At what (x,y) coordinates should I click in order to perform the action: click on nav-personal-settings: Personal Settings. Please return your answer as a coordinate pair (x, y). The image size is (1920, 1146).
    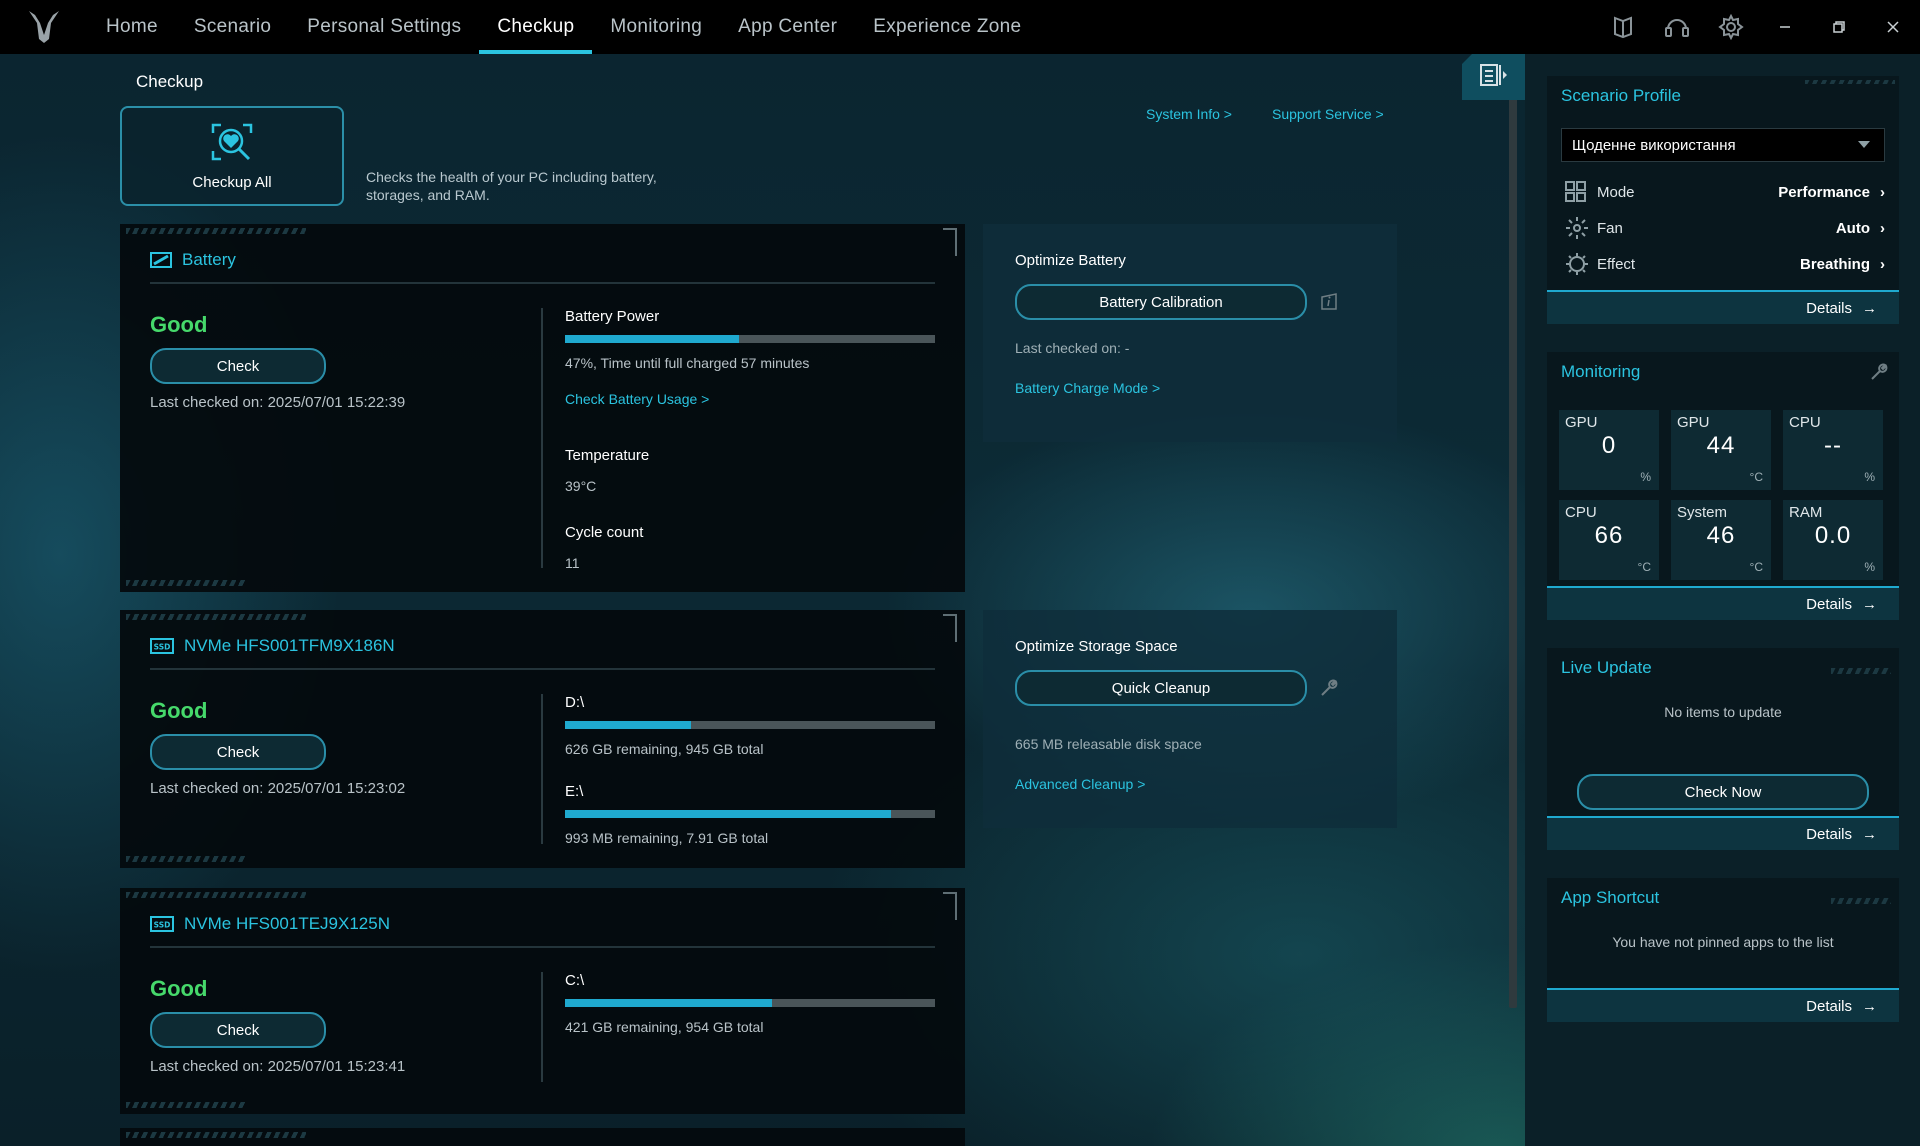
    Looking at the image, I should click on (384, 27).